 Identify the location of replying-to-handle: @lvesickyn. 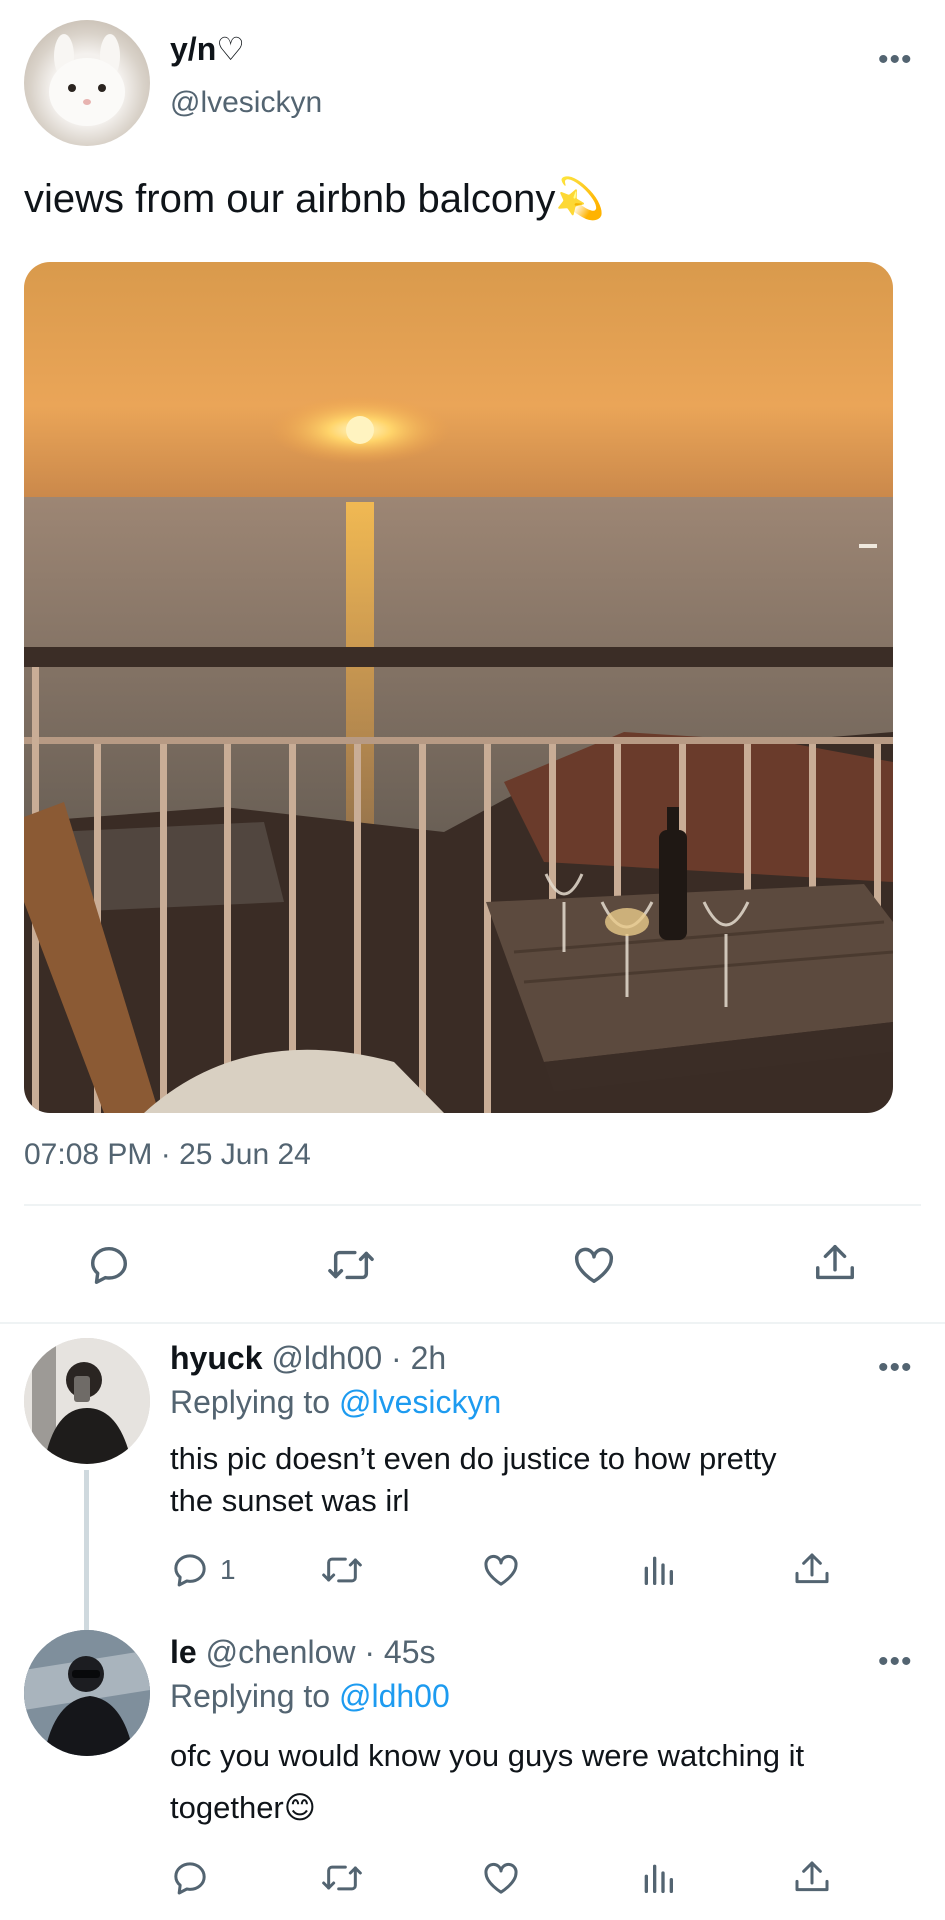
(420, 1402).